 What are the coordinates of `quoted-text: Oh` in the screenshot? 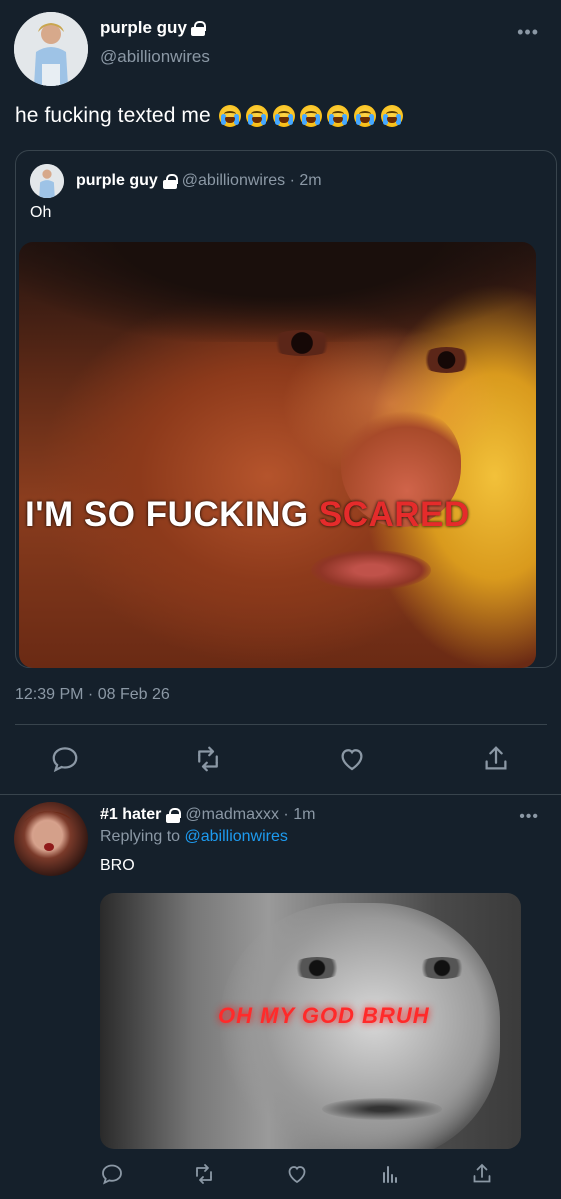 It's located at (41, 212).